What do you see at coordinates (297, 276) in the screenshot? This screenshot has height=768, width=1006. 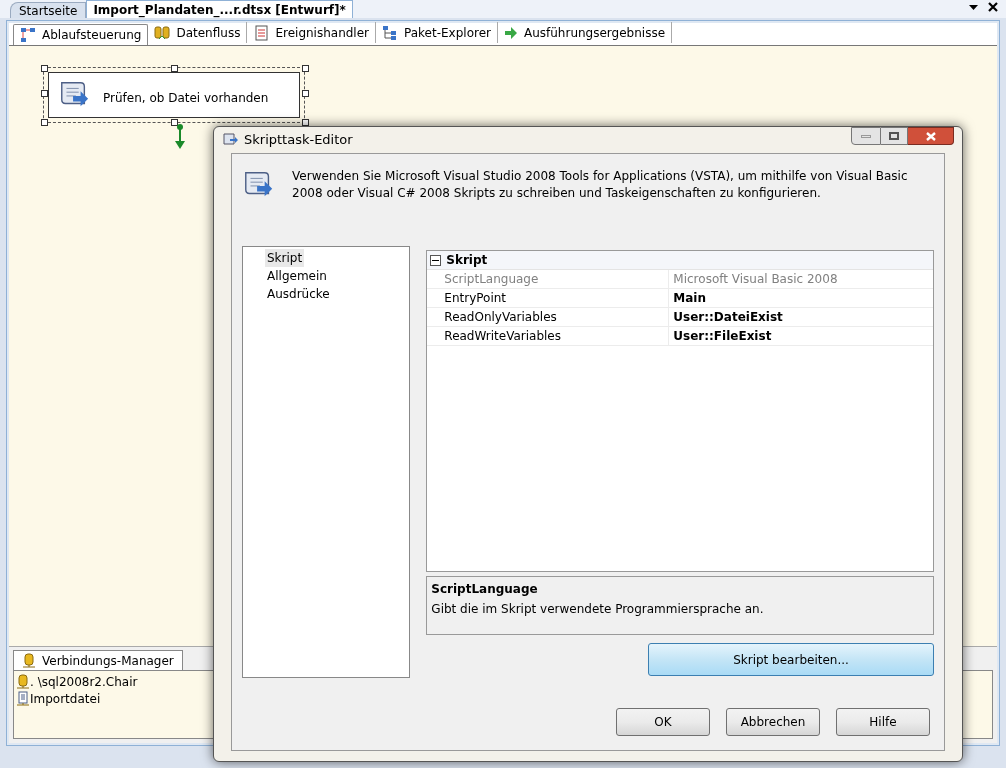 I see `page-list-item: Allgemein` at bounding box center [297, 276].